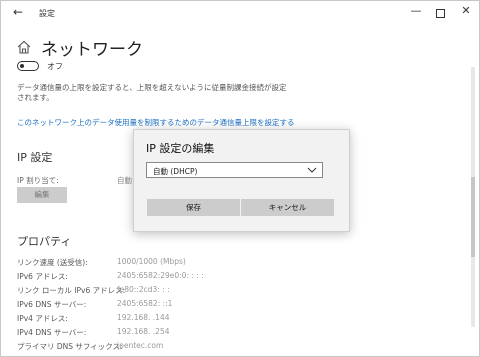  I want to click on save-button: 保存, so click(193, 207).